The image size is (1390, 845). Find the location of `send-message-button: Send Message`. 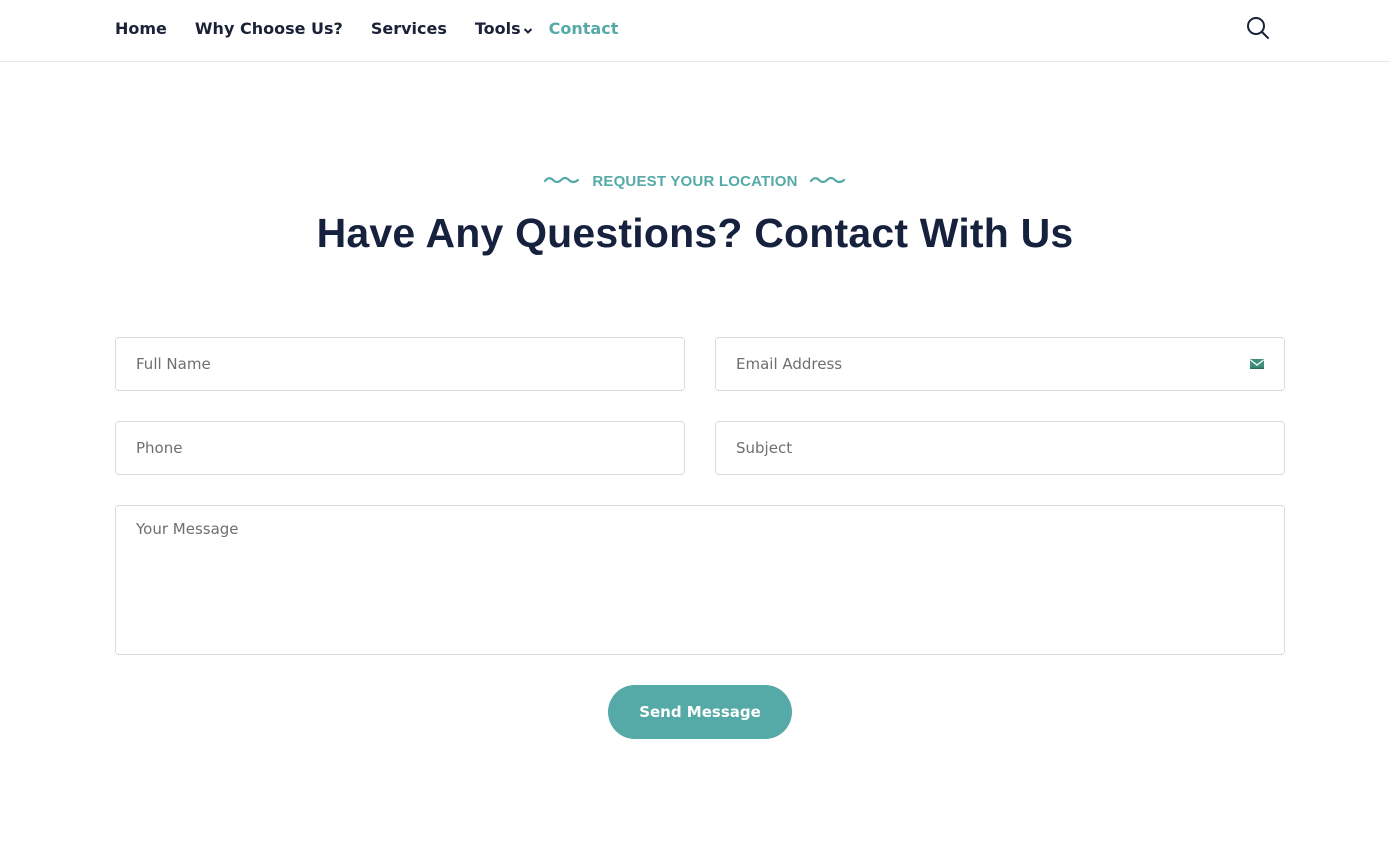

send-message-button: Send Message is located at coordinates (700, 712).